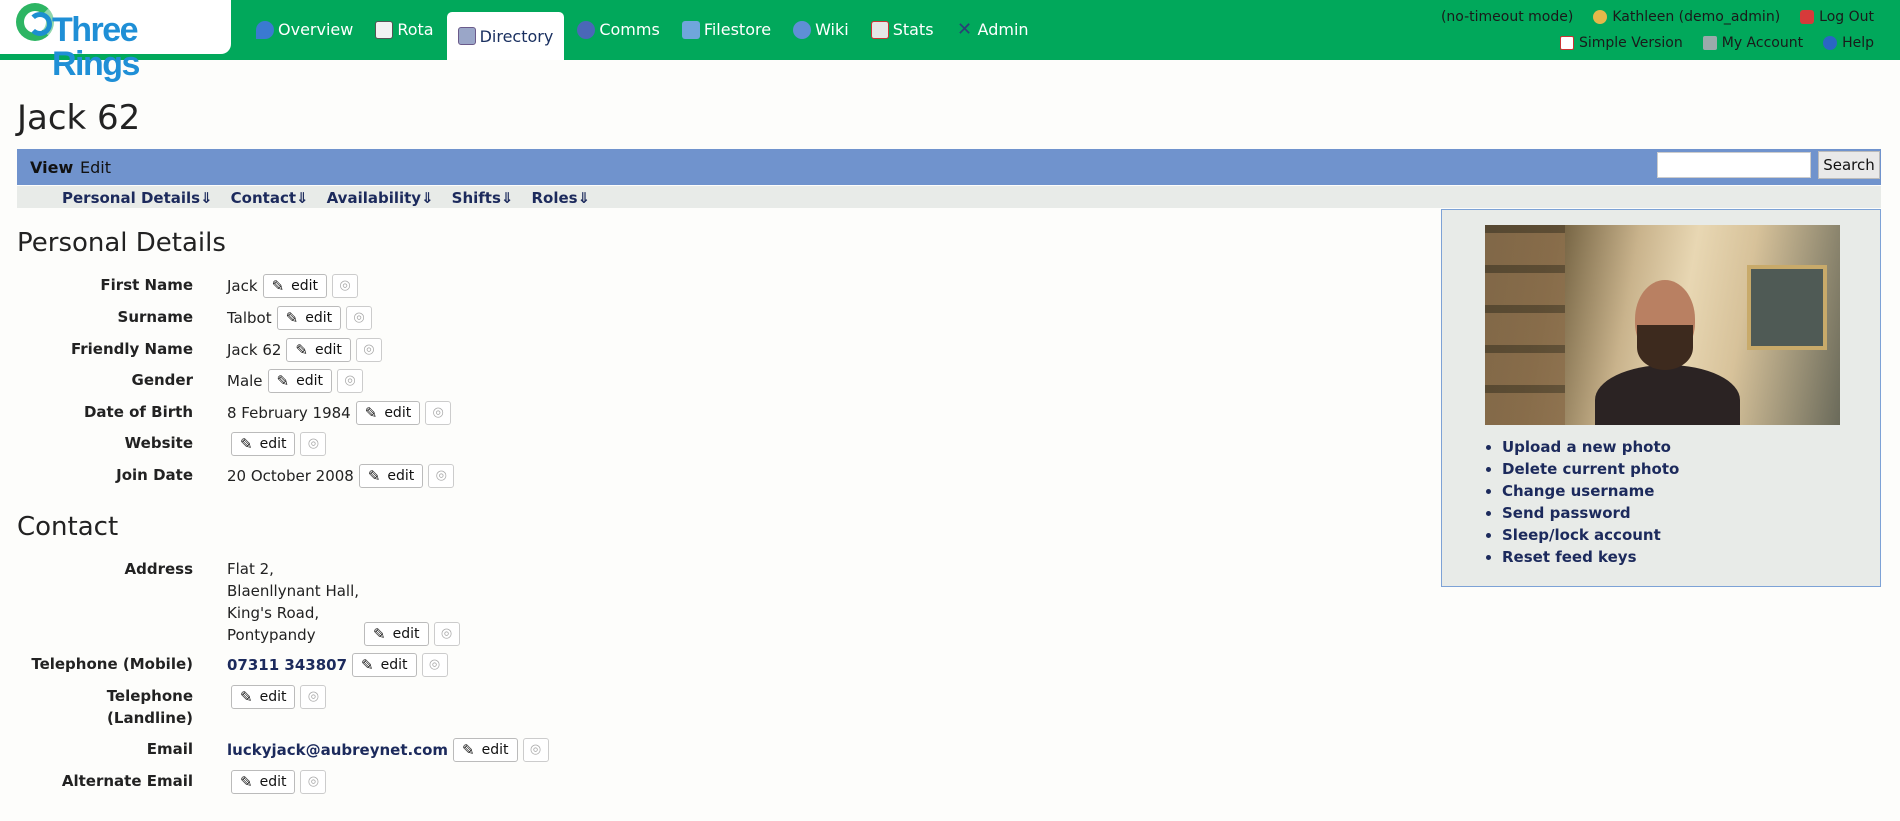 This screenshot has height=821, width=1900. Describe the element at coordinates (446, 634) in the screenshot. I see `privacy-address-button: ◎` at that location.